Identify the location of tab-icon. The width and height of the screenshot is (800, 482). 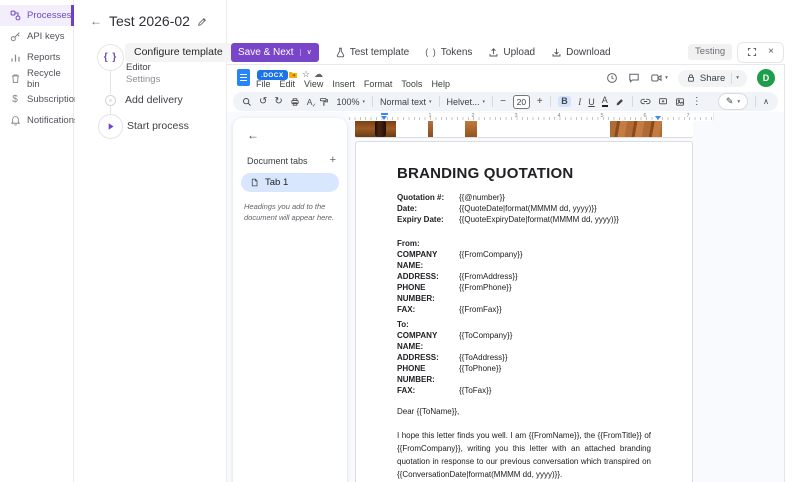
(254, 182).